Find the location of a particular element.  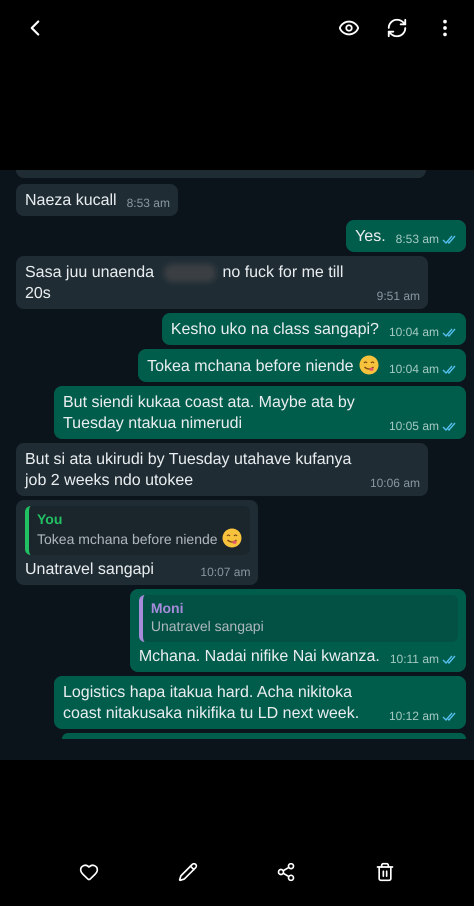

message-text: Logistics hapa itakua hard. Acha nikitoka coast nitakusaka nikifika tu LD next week. is located at coordinates (211, 703).